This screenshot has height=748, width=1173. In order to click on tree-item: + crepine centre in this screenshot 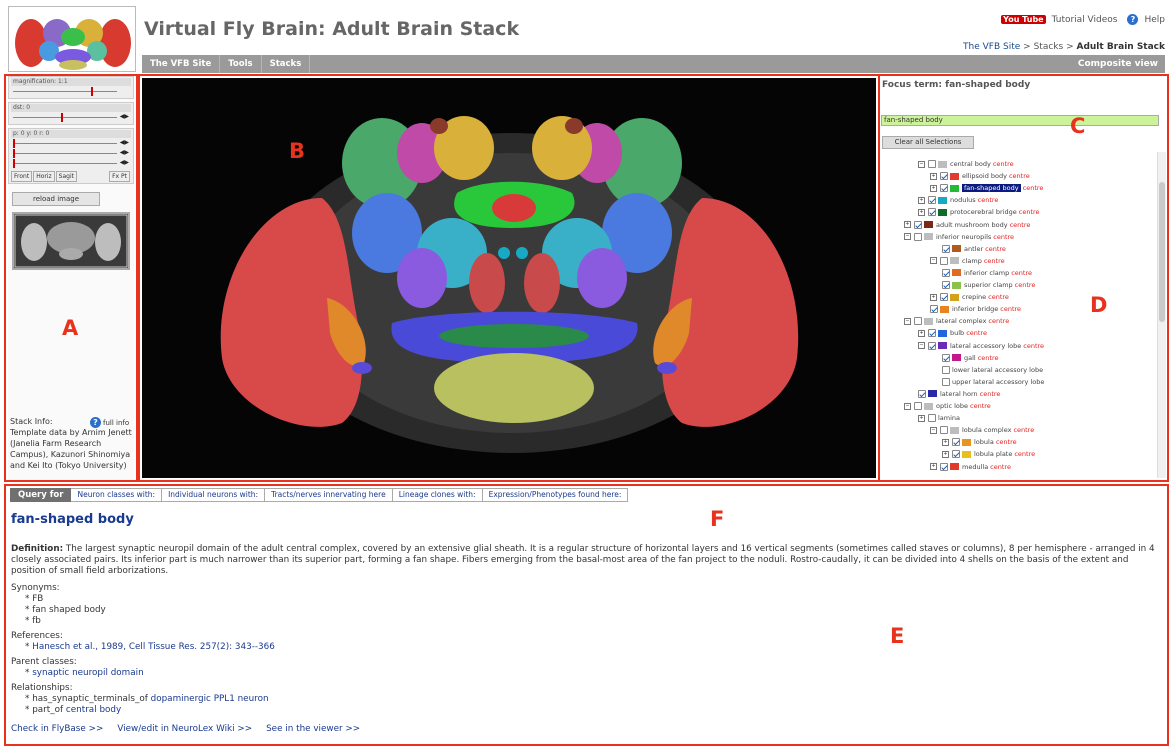, I will do `click(969, 297)`.